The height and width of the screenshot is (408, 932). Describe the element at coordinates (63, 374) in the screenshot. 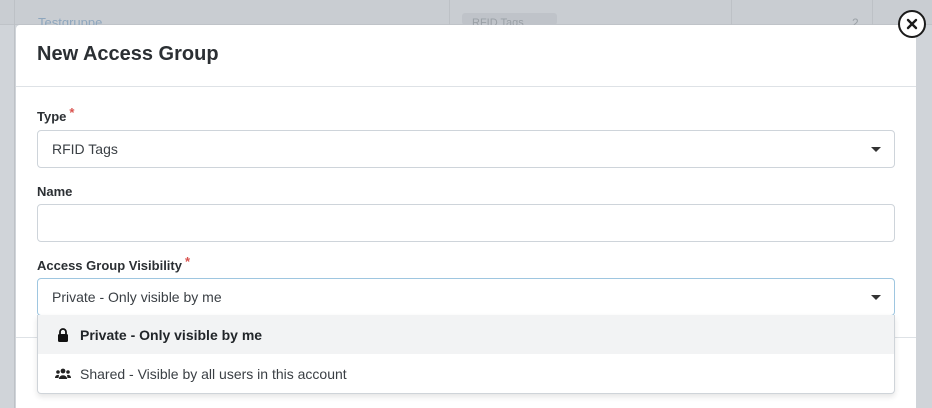

I see `users-icon` at that location.